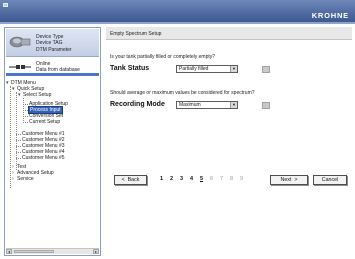 The height and width of the screenshot is (259, 355). Describe the element at coordinates (34, 95) in the screenshot. I see `tree-item-select-setup: ▾ Select Setup` at that location.